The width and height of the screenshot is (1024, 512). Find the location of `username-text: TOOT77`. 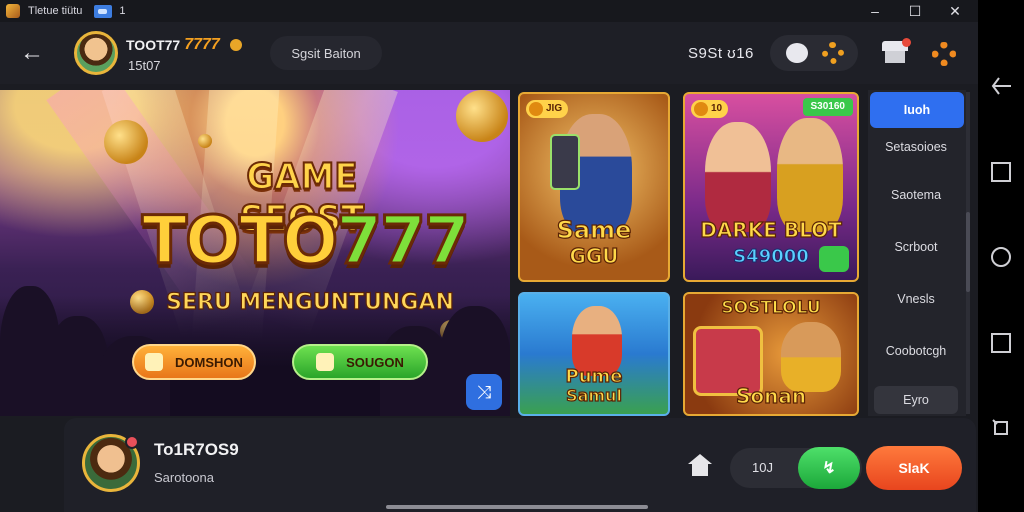

username-text: TOOT77 is located at coordinates (153, 45).